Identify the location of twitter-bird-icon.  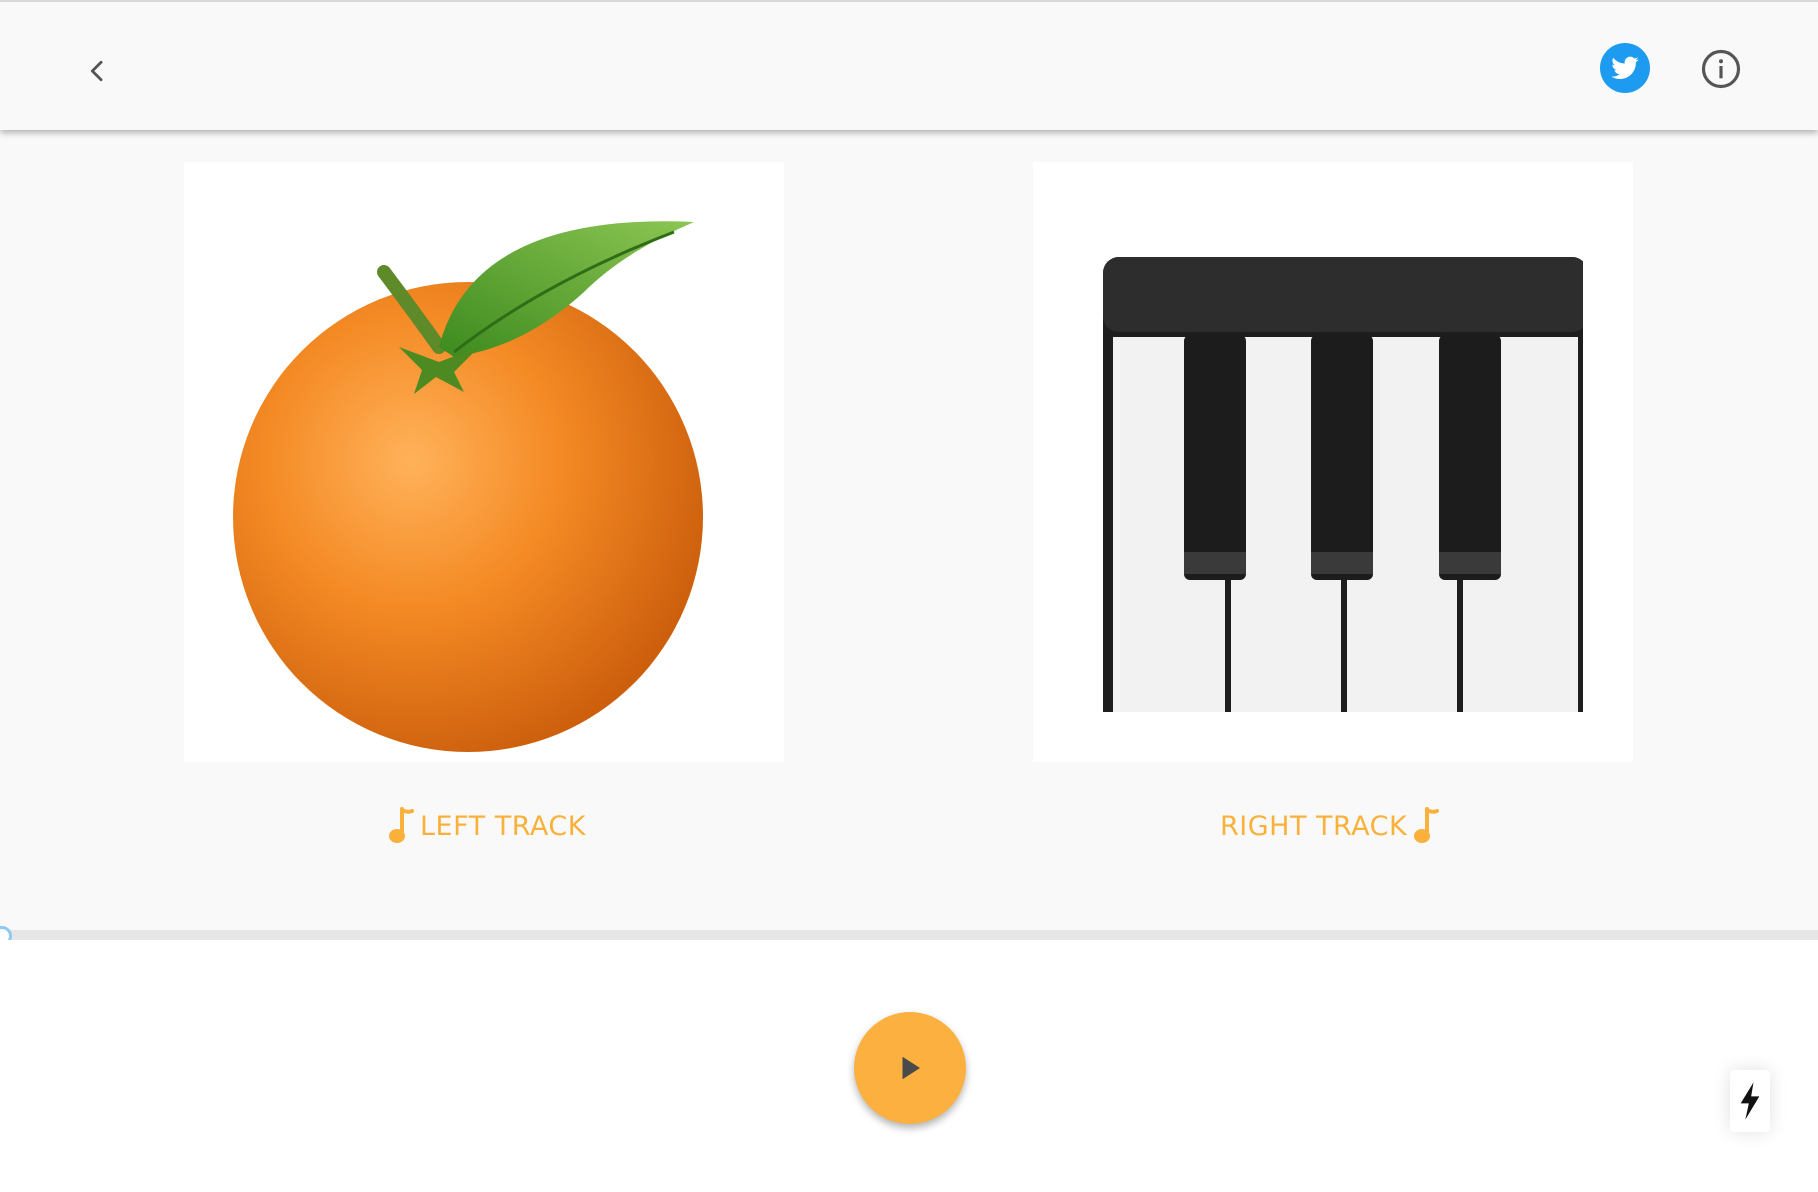
(1625, 68).